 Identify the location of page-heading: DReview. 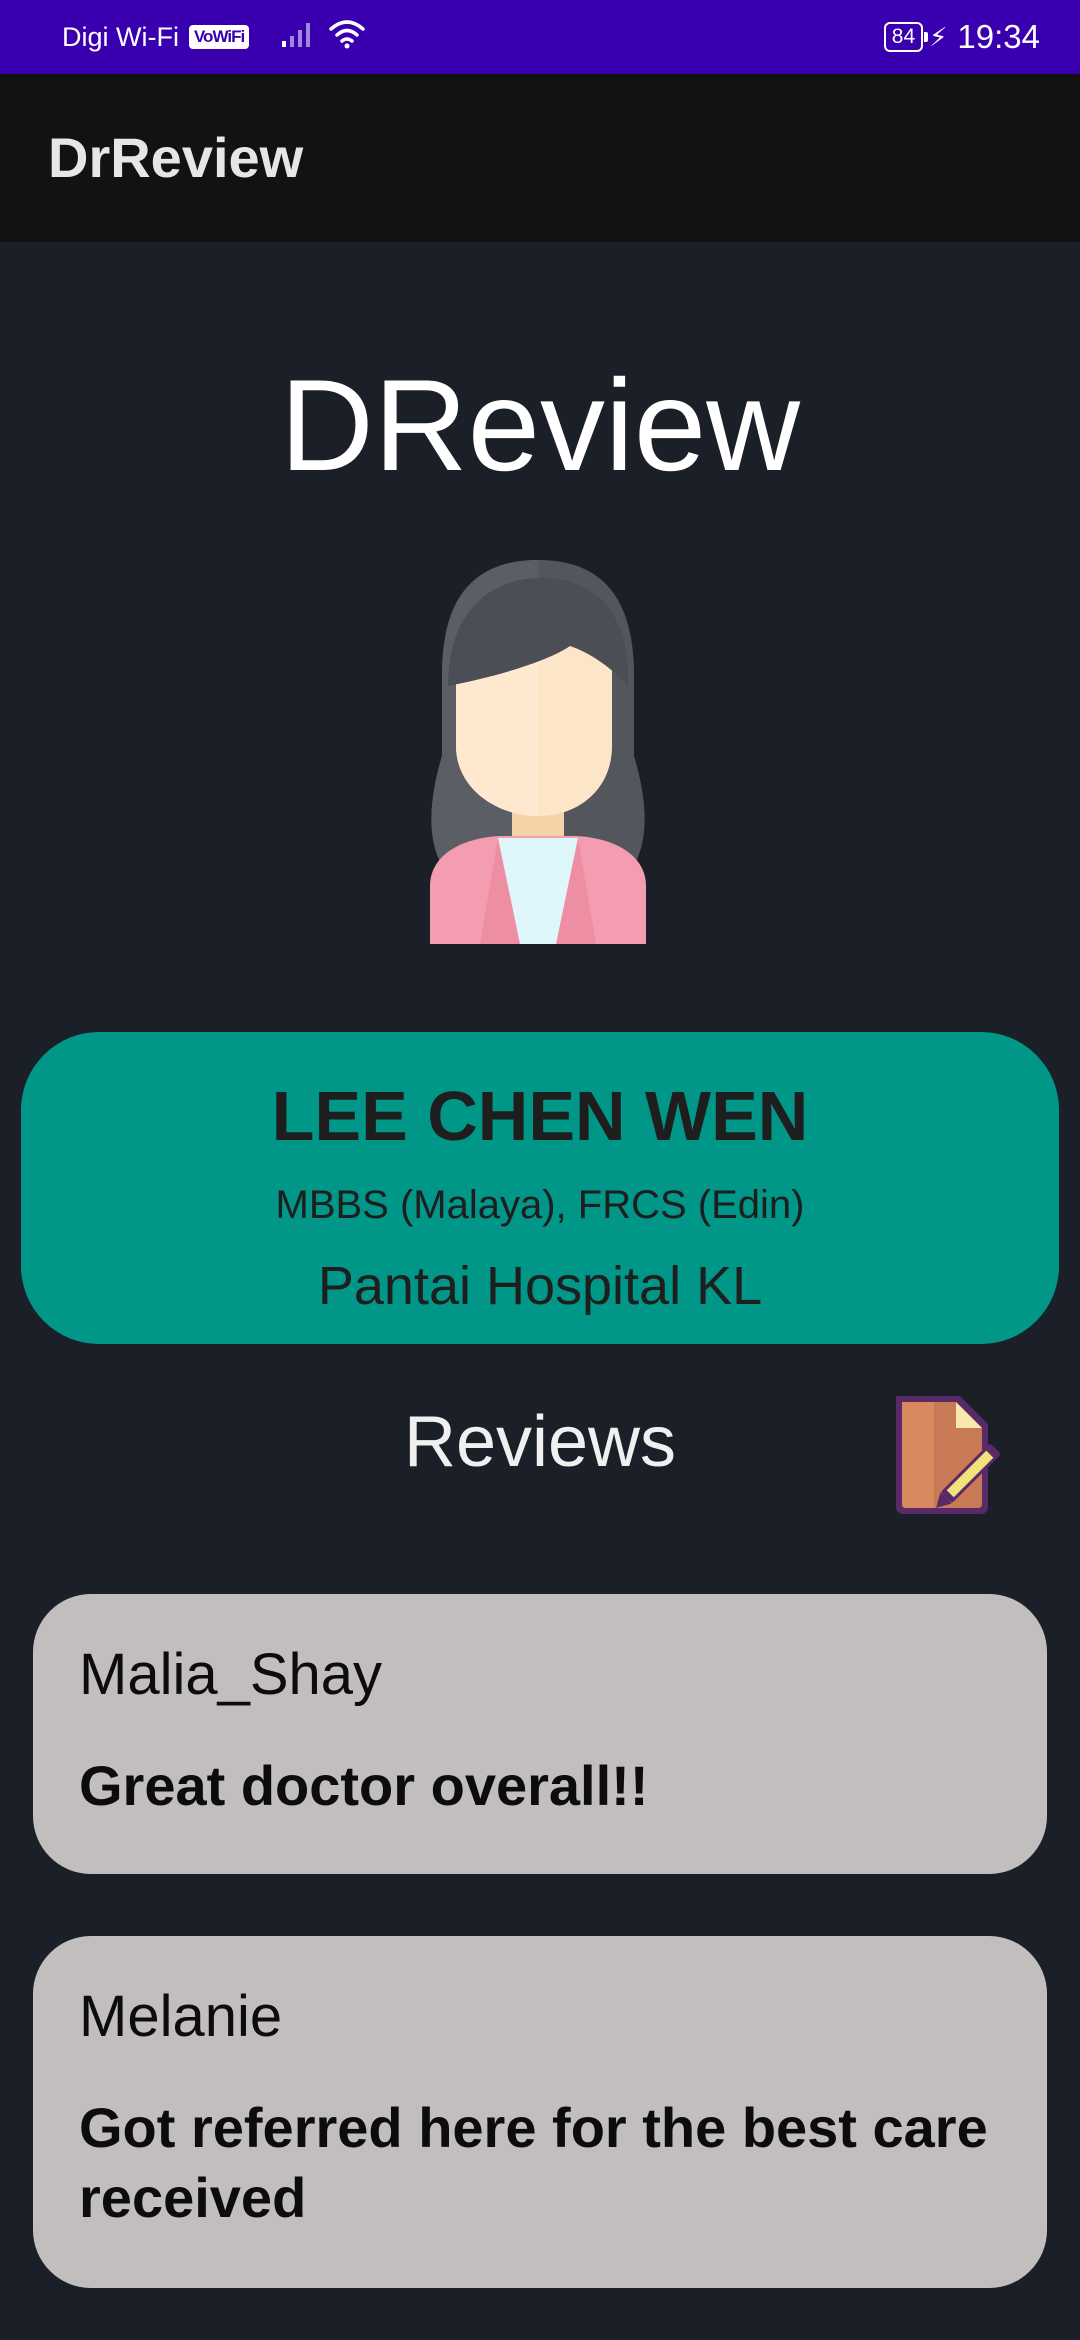
(540, 425).